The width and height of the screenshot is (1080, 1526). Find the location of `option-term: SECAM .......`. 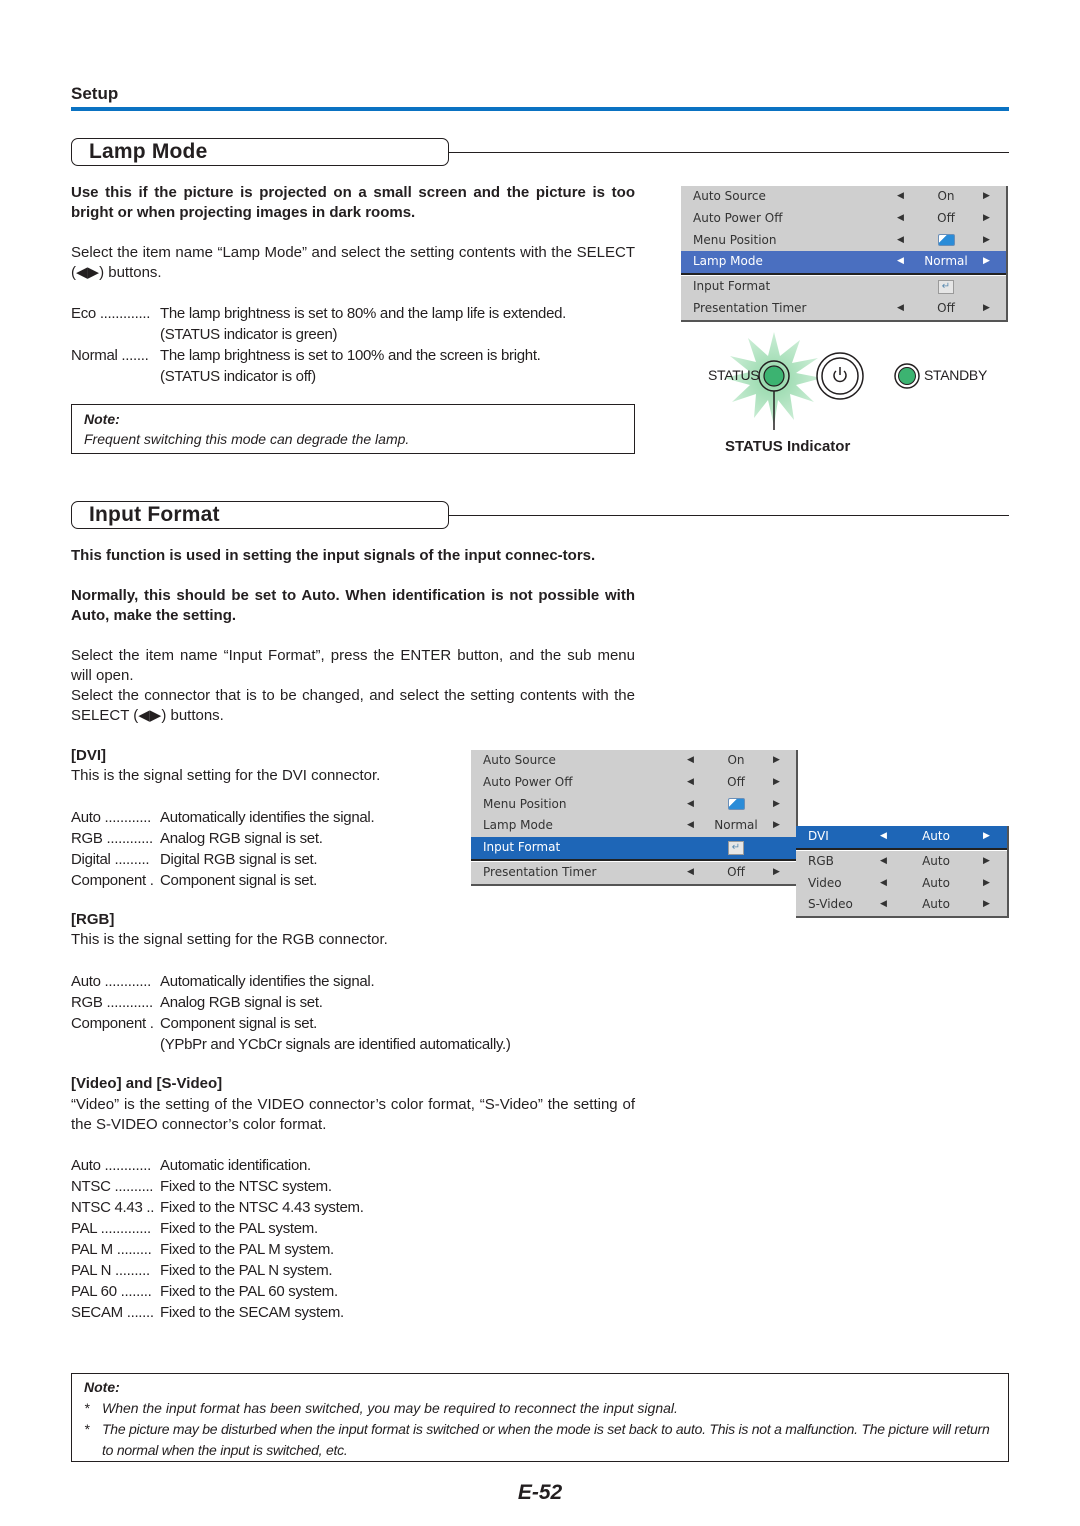

option-term: SECAM ....... is located at coordinates (112, 1312).